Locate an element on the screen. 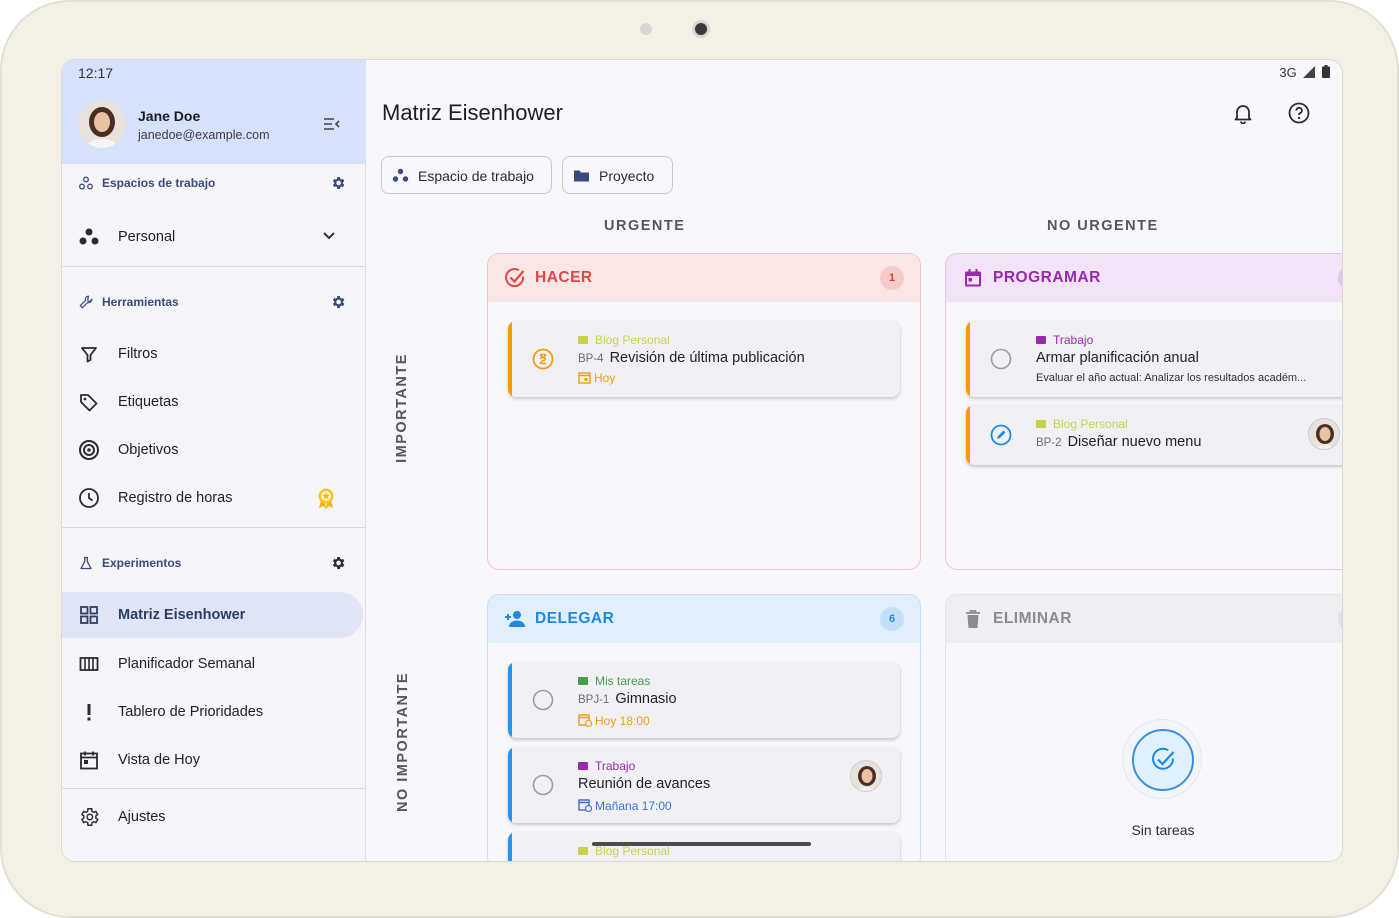 The width and height of the screenshot is (1399, 918). quadrant-count: 1 is located at coordinates (892, 278).